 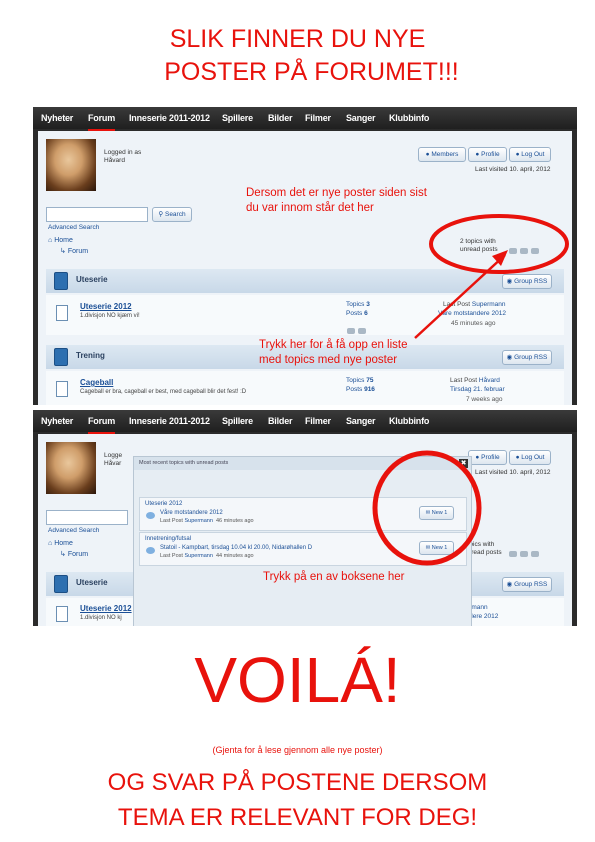 I want to click on reply-instruction-line1: OG SVAR PÅ POSTENE DERSOM, so click(x=297, y=782).